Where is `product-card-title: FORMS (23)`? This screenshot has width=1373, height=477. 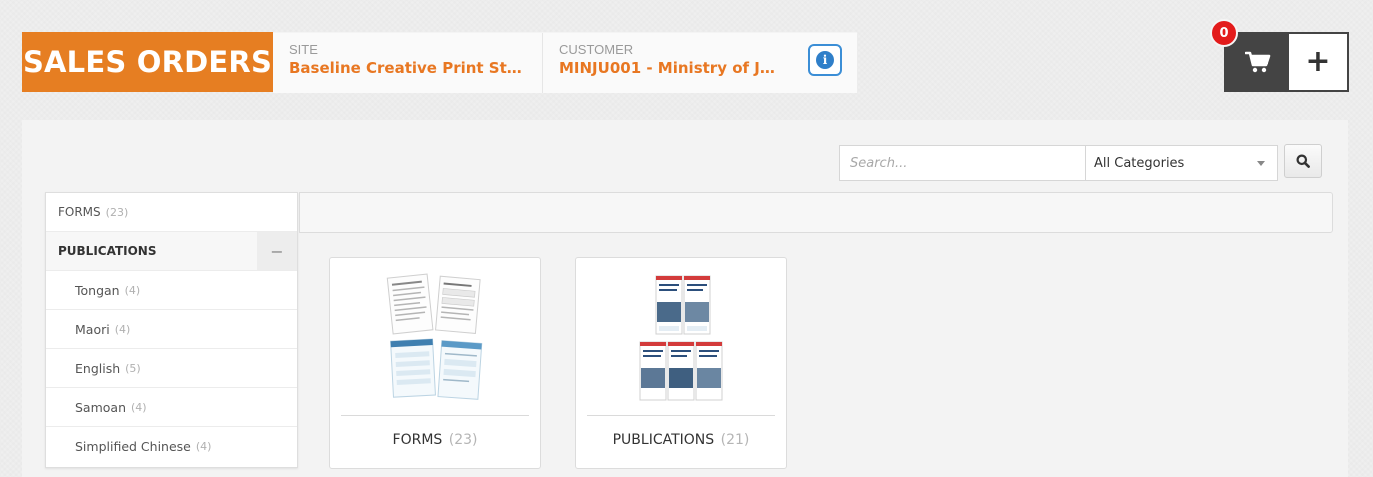
product-card-title: FORMS (23) is located at coordinates (435, 440).